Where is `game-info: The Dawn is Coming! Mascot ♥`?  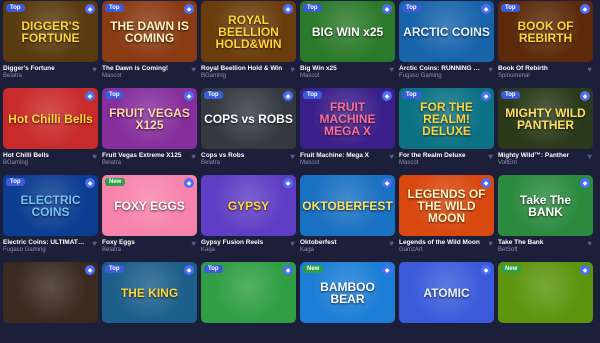
game-info: The Dawn is Coming! Mascot ♥ is located at coordinates (149, 72).